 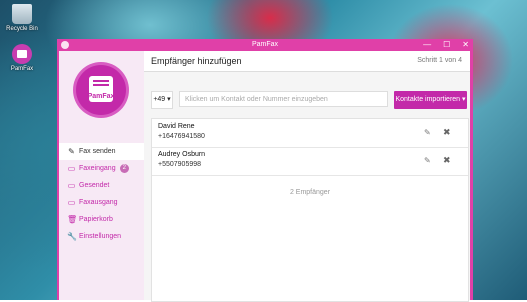 I want to click on page-title: Empfänger hinzufügen, so click(x=196, y=61).